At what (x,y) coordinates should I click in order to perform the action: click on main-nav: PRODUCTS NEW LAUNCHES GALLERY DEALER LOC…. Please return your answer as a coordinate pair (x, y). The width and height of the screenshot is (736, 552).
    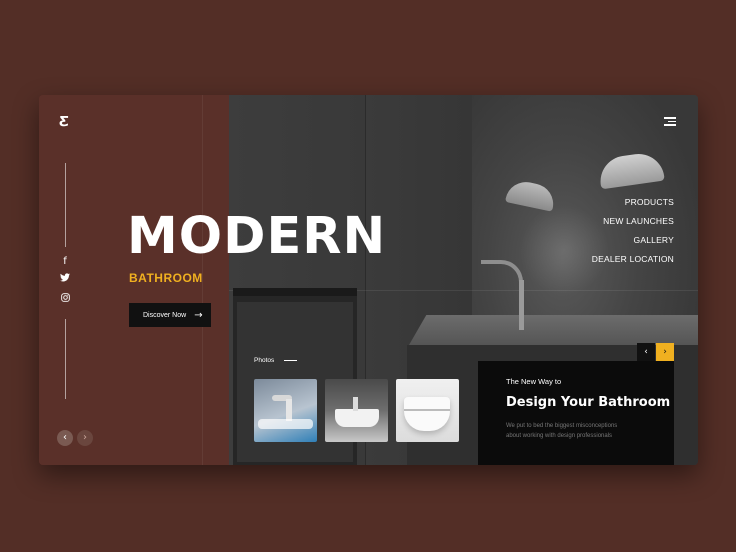
    Looking at the image, I should click on (633, 231).